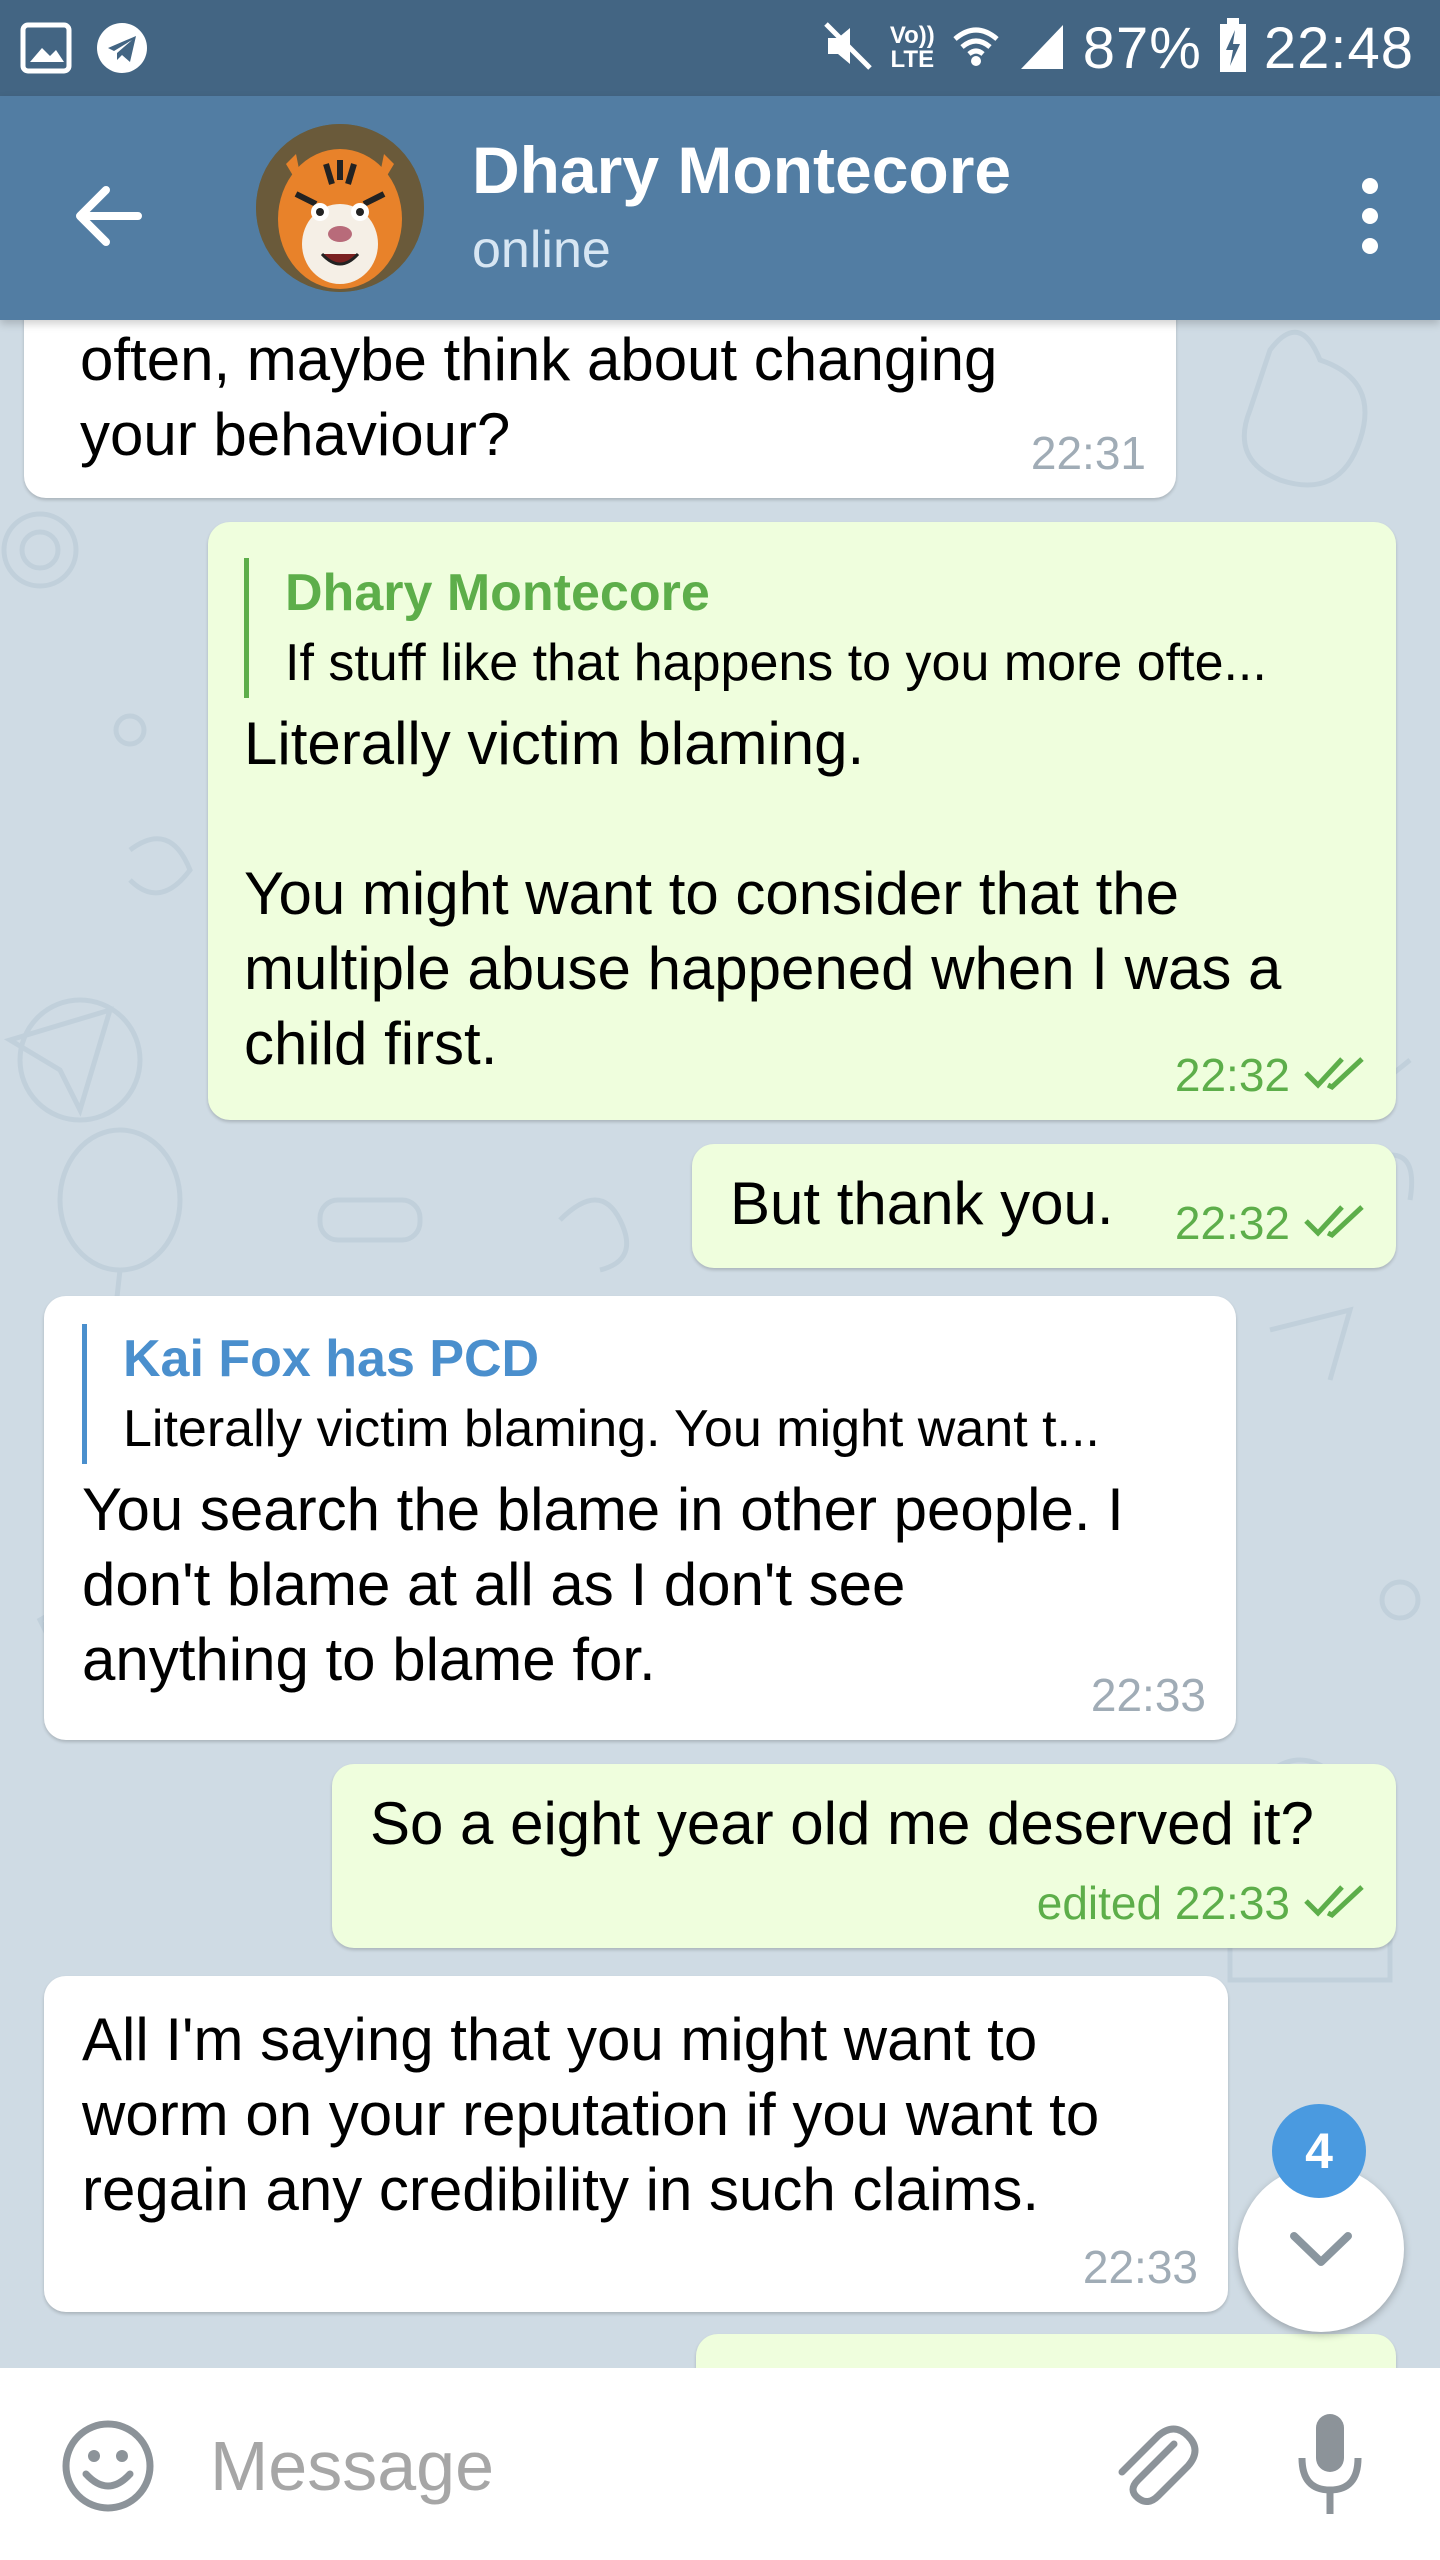 The image size is (1440, 2560). I want to click on message-time: edited 22:33, so click(1163, 1903).